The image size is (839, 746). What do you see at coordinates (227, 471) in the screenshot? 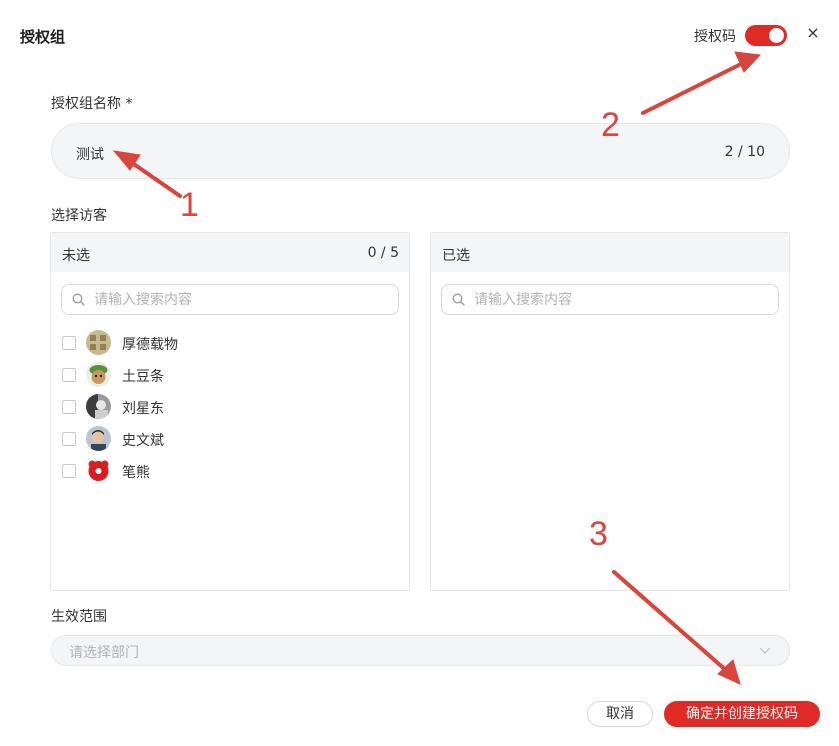
I see `list-item: 笔熊` at bounding box center [227, 471].